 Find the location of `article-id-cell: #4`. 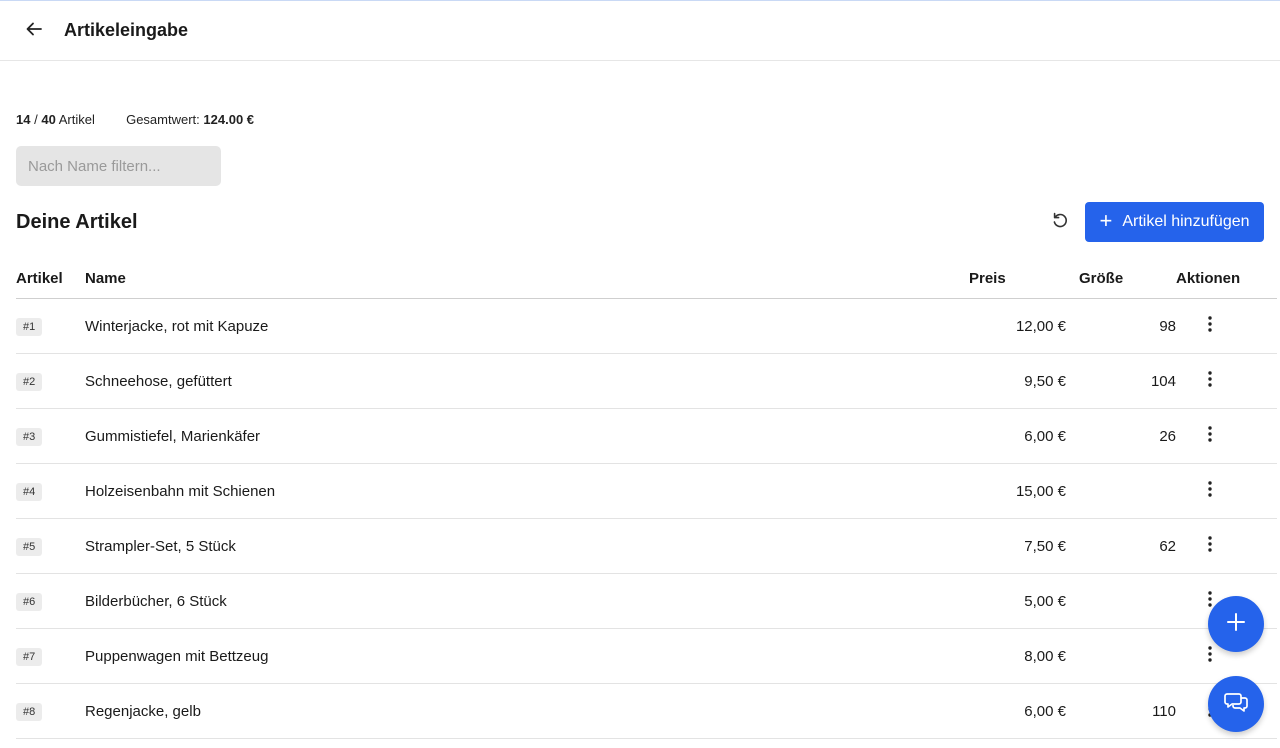

article-id-cell: #4 is located at coordinates (50, 491).